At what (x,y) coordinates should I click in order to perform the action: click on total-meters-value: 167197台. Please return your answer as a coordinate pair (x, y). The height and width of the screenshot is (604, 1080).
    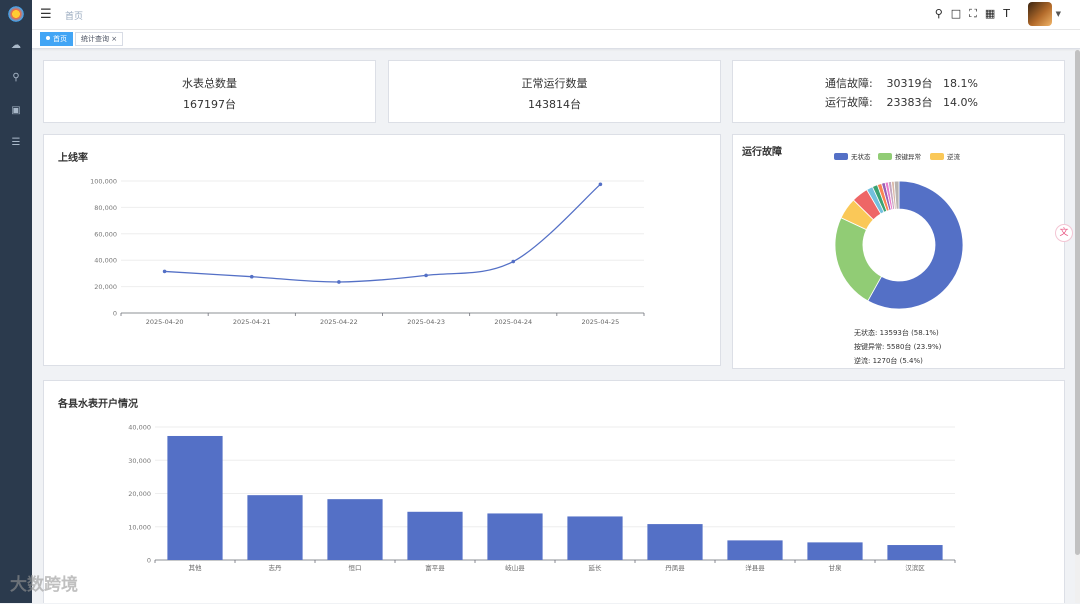
    Looking at the image, I should click on (209, 104).